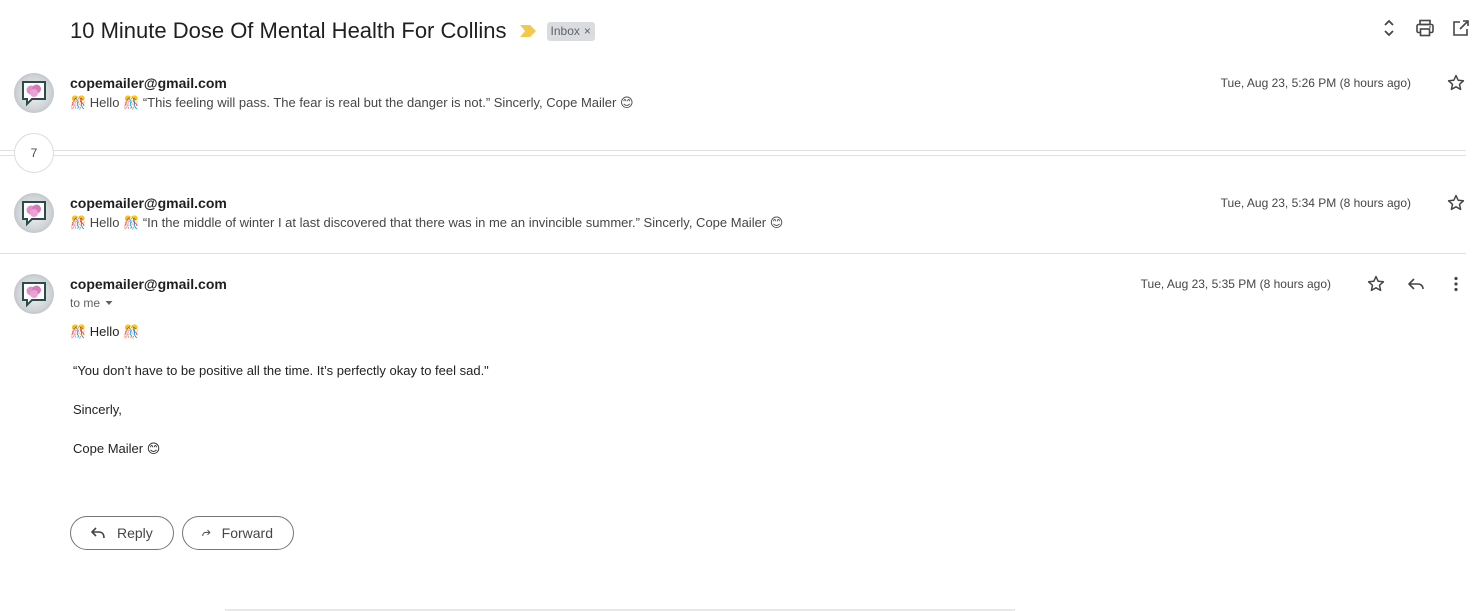  Describe the element at coordinates (1456, 284) in the screenshot. I see `more-options-icon` at that location.